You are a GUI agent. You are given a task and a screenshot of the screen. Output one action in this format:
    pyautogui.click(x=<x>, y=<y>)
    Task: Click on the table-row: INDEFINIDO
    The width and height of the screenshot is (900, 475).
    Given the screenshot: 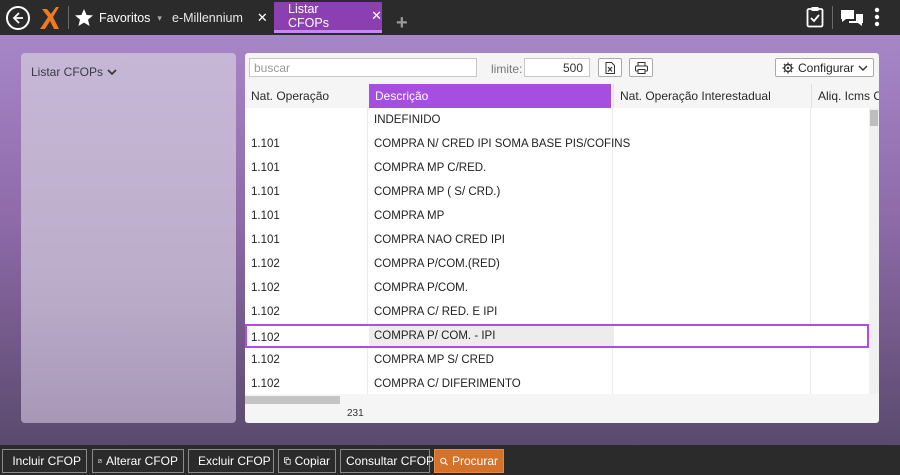 What is the action you would take?
    pyautogui.click(x=557, y=120)
    